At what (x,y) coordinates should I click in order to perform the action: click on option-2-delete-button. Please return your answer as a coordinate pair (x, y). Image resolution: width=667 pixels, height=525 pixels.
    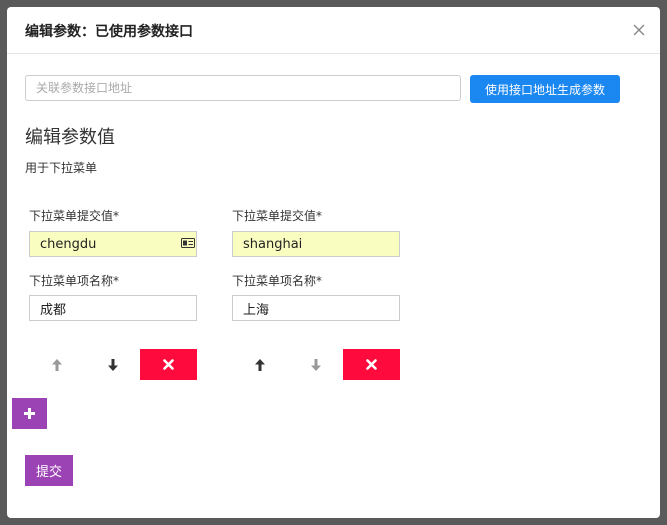
    Looking at the image, I should click on (371, 364).